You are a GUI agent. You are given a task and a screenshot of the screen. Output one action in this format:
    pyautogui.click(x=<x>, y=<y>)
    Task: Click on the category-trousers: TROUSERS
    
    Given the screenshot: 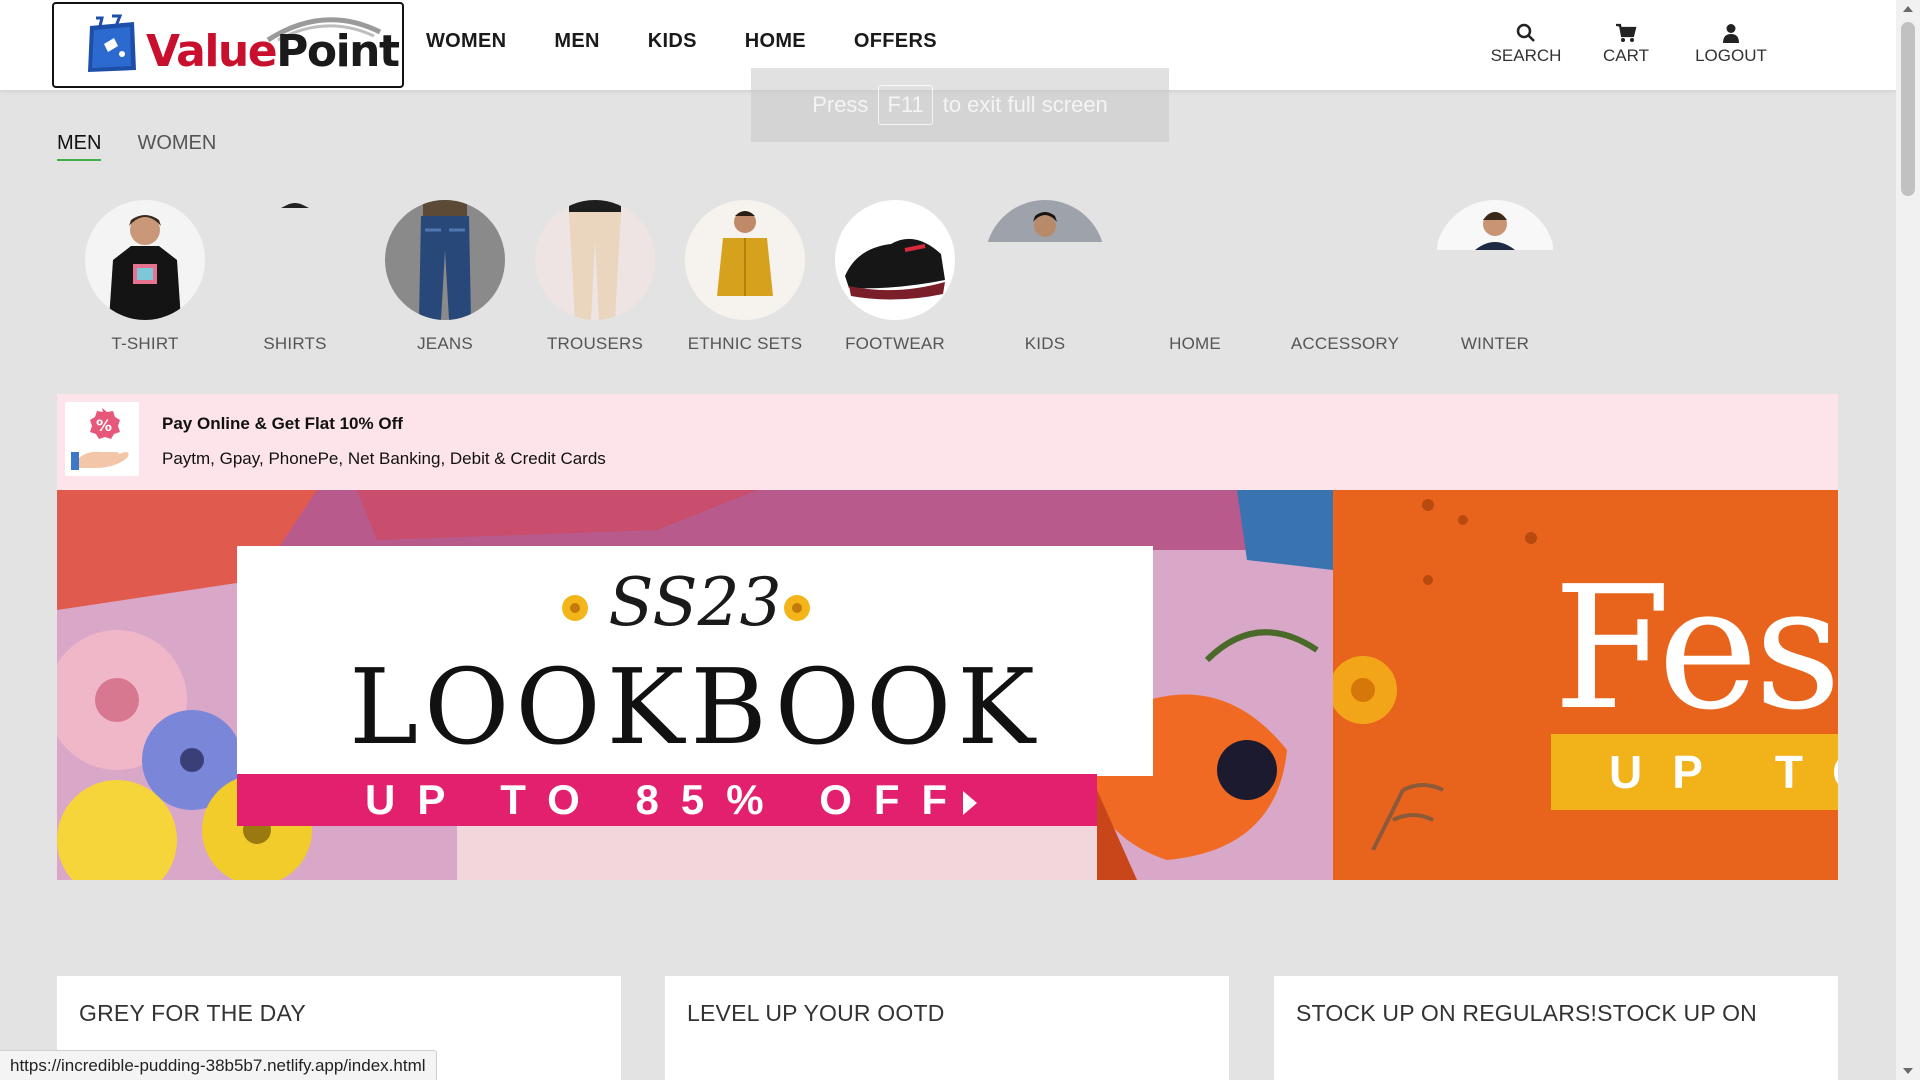 What is the action you would take?
    pyautogui.click(x=595, y=277)
    